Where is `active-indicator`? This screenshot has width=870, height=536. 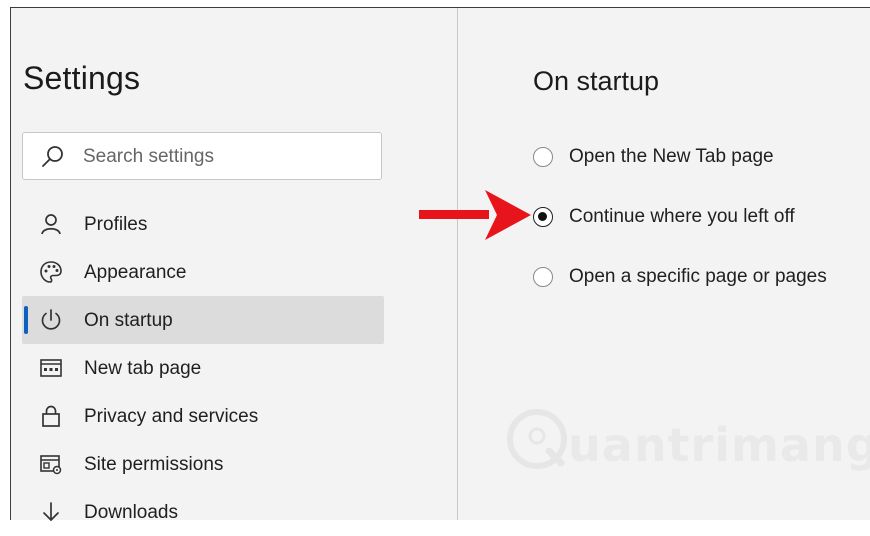
active-indicator is located at coordinates (26, 320).